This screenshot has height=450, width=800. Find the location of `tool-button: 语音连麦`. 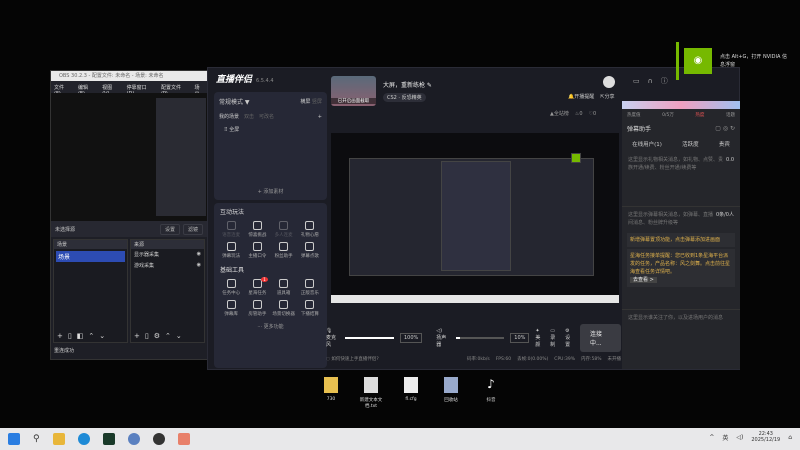

tool-button: 语音连麦 is located at coordinates (231, 229).